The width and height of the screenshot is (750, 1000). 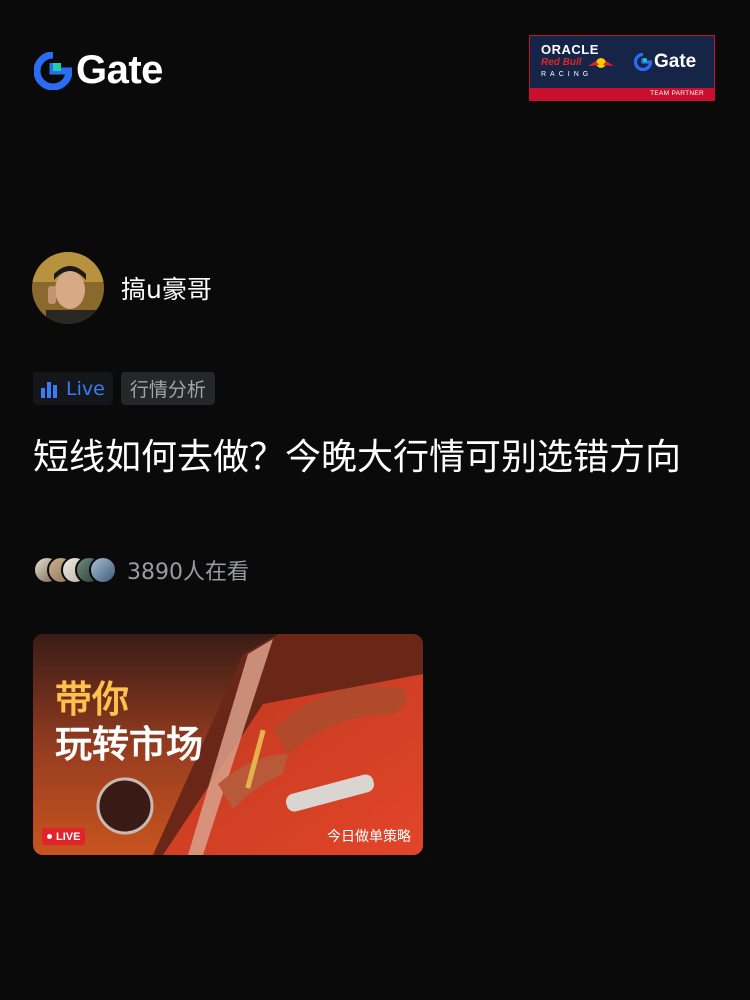 I want to click on live-dot-icon, so click(x=49, y=836).